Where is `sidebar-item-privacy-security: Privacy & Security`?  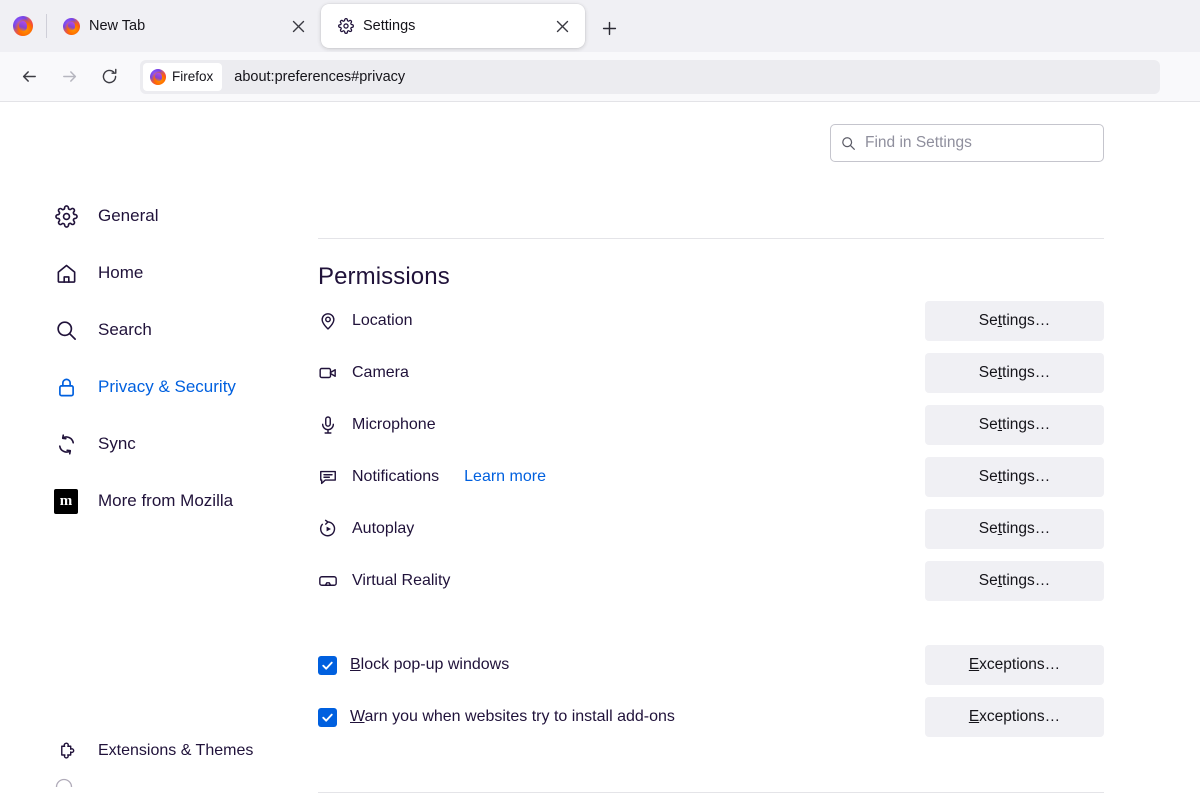 sidebar-item-privacy-security: Privacy & Security is located at coordinates (150, 387).